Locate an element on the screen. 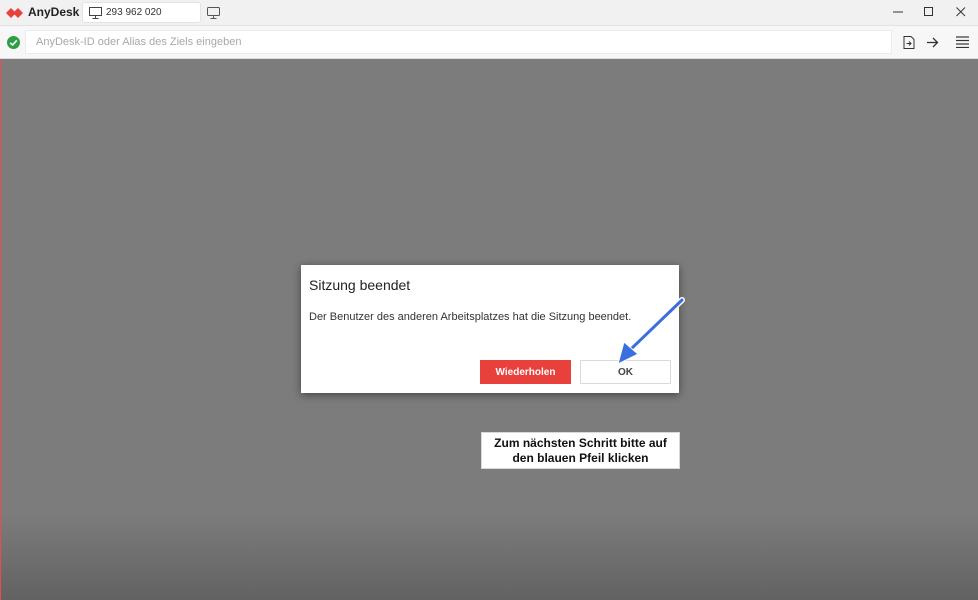 This screenshot has height=600, width=978. close-button is located at coordinates (961, 12).